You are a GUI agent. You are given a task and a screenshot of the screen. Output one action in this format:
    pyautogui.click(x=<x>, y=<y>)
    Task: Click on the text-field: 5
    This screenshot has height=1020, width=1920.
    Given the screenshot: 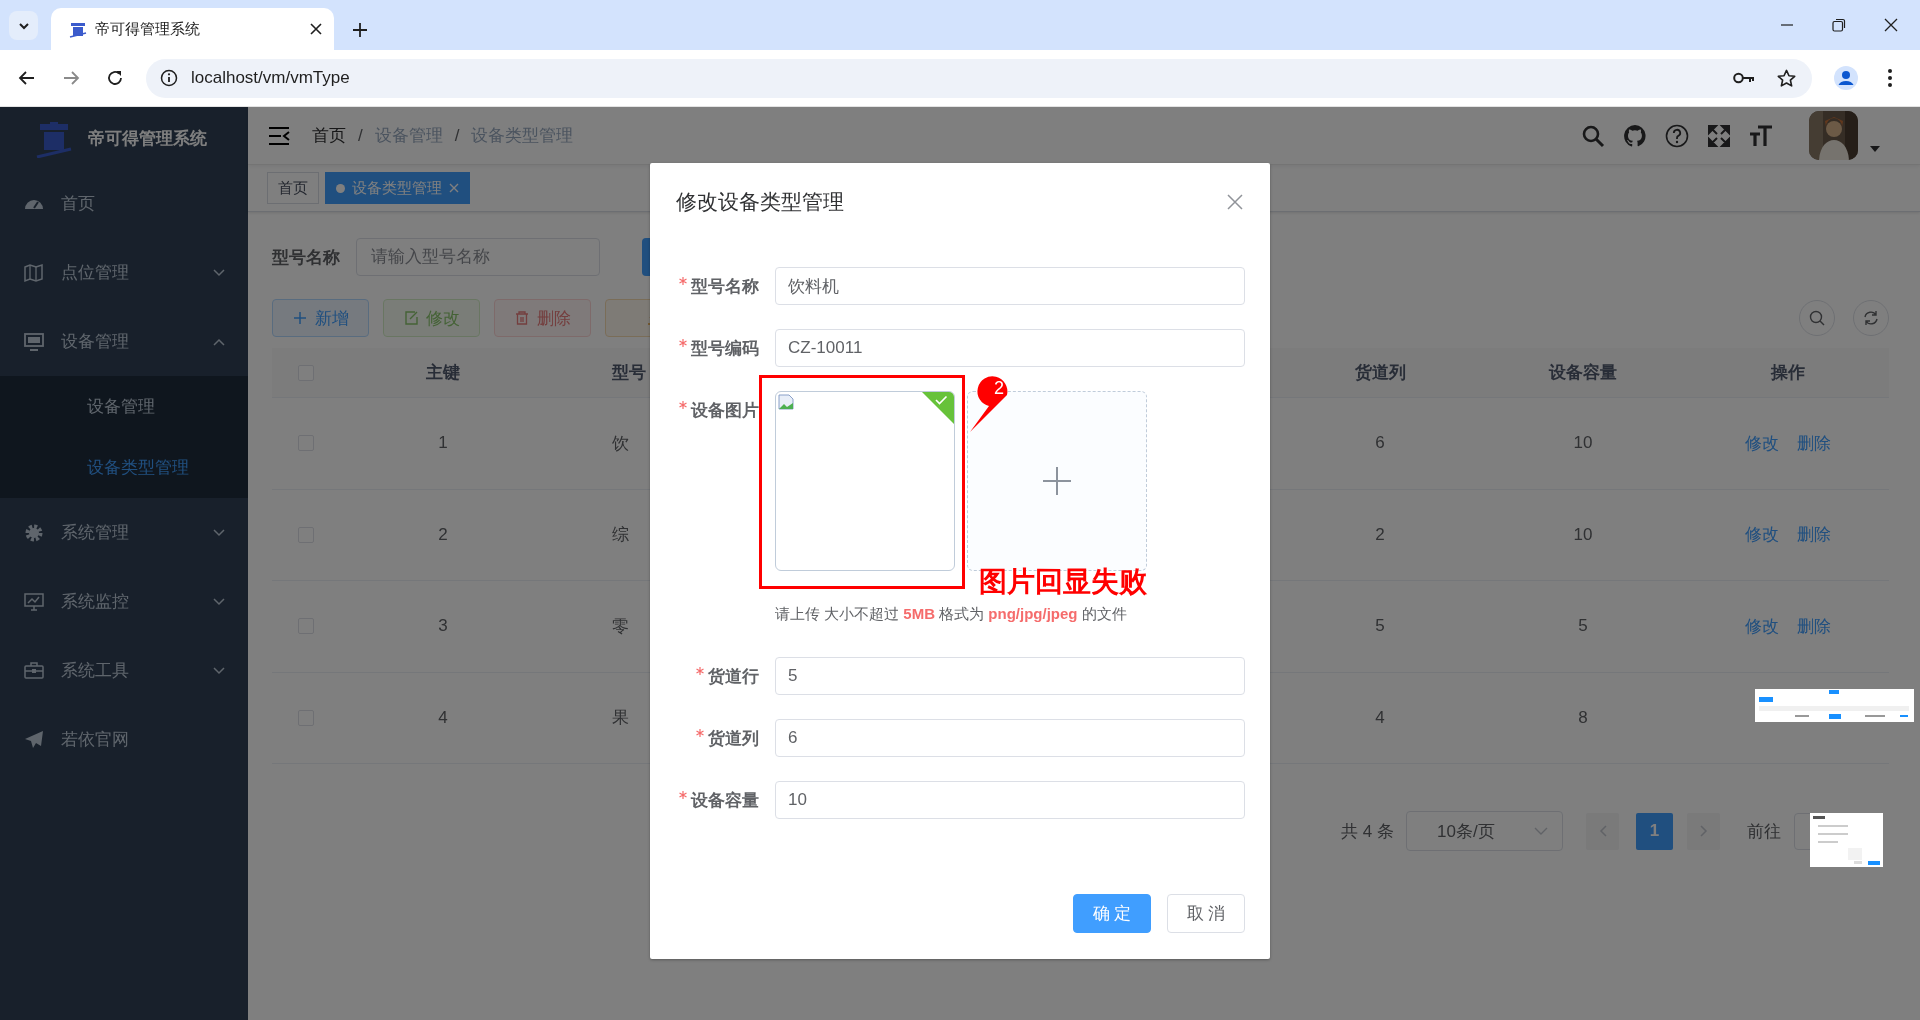 What is the action you would take?
    pyautogui.click(x=1010, y=676)
    